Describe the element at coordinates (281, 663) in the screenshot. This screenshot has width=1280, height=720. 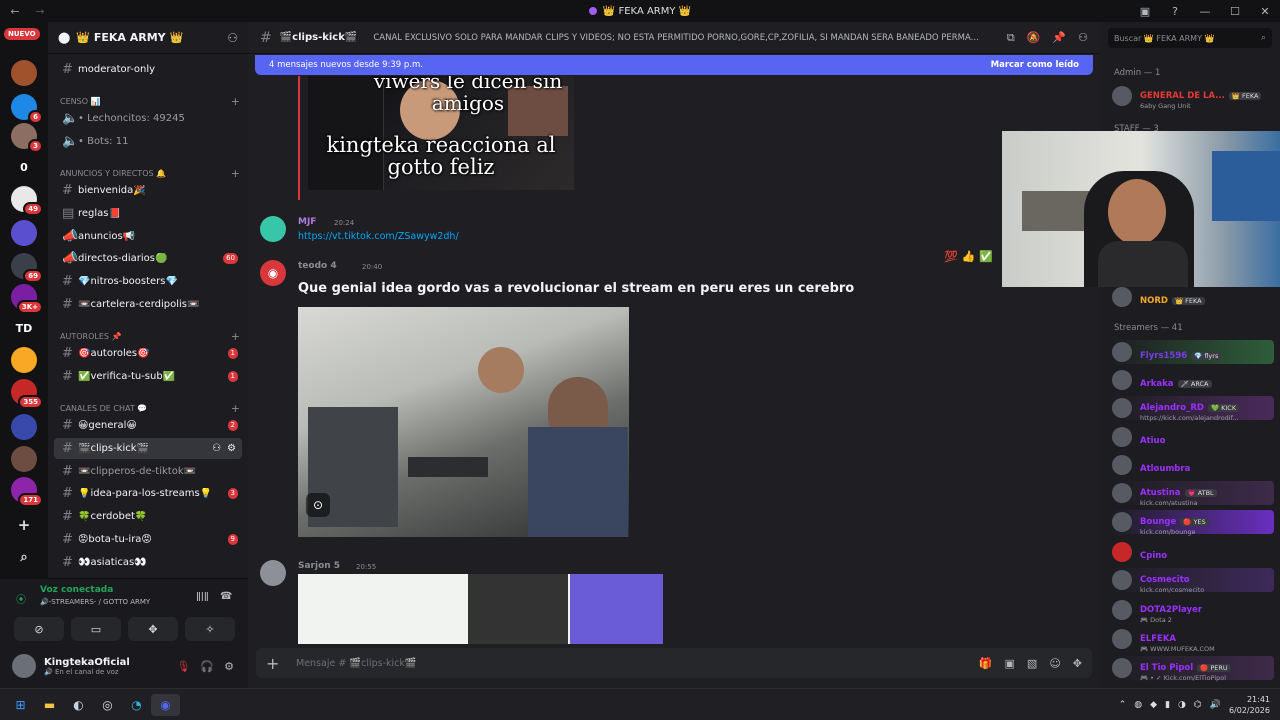
I see `attach-plus-icon: +` at that location.